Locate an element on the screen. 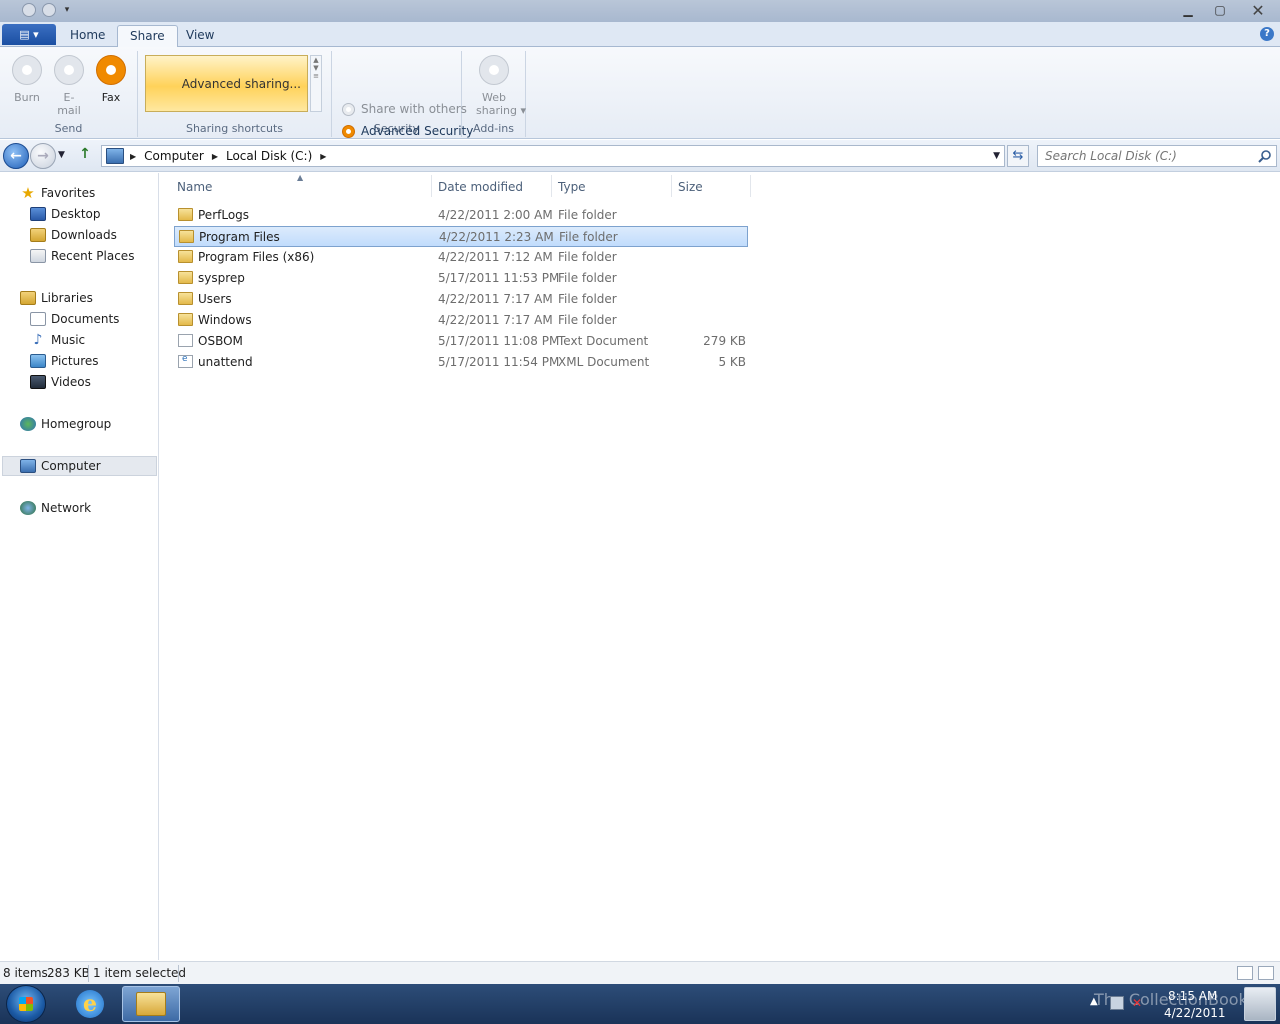  forward-button: → is located at coordinates (43, 156).